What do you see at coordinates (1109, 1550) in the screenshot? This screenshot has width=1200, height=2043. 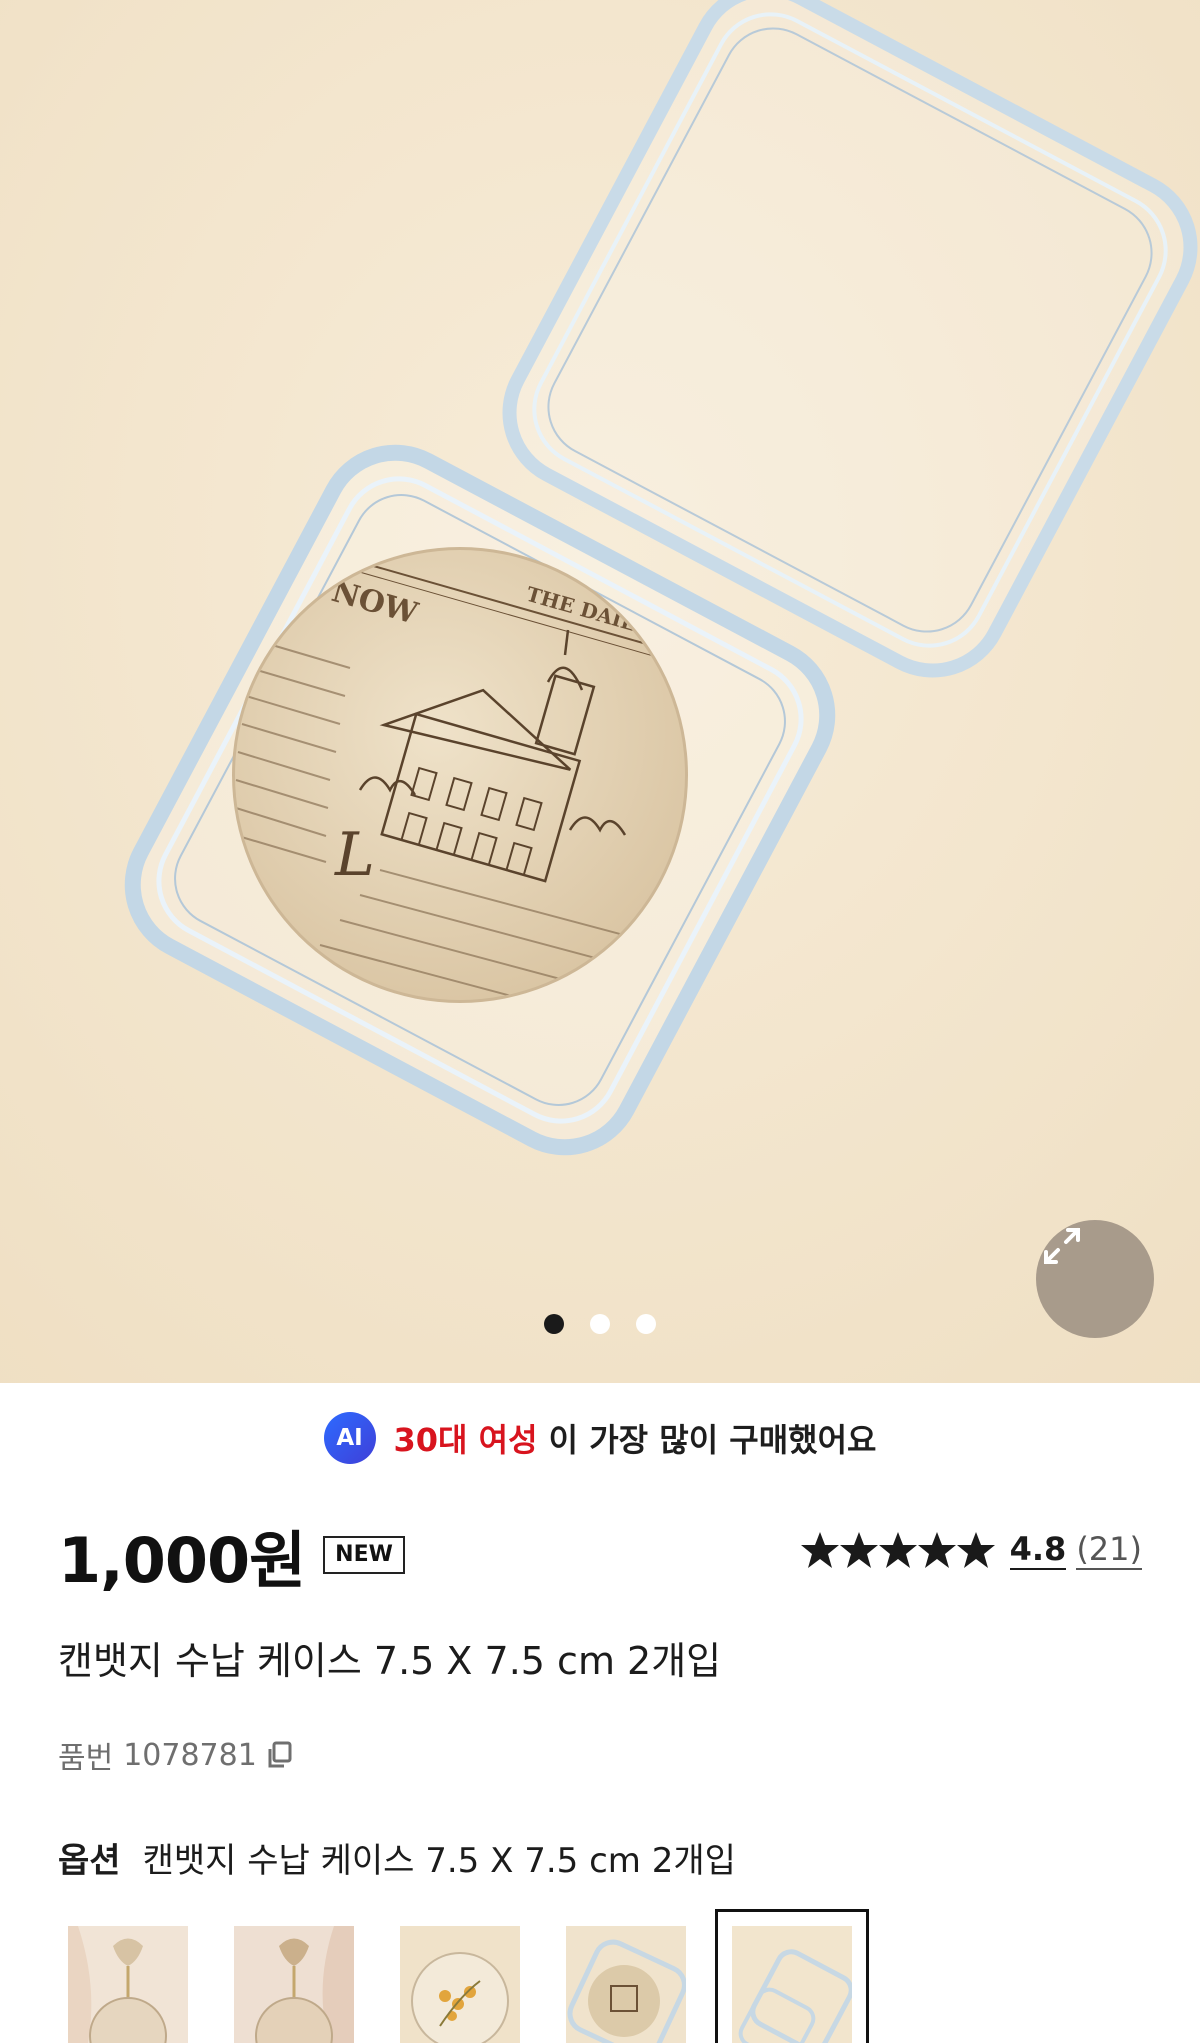 I see `review-count: (21)` at bounding box center [1109, 1550].